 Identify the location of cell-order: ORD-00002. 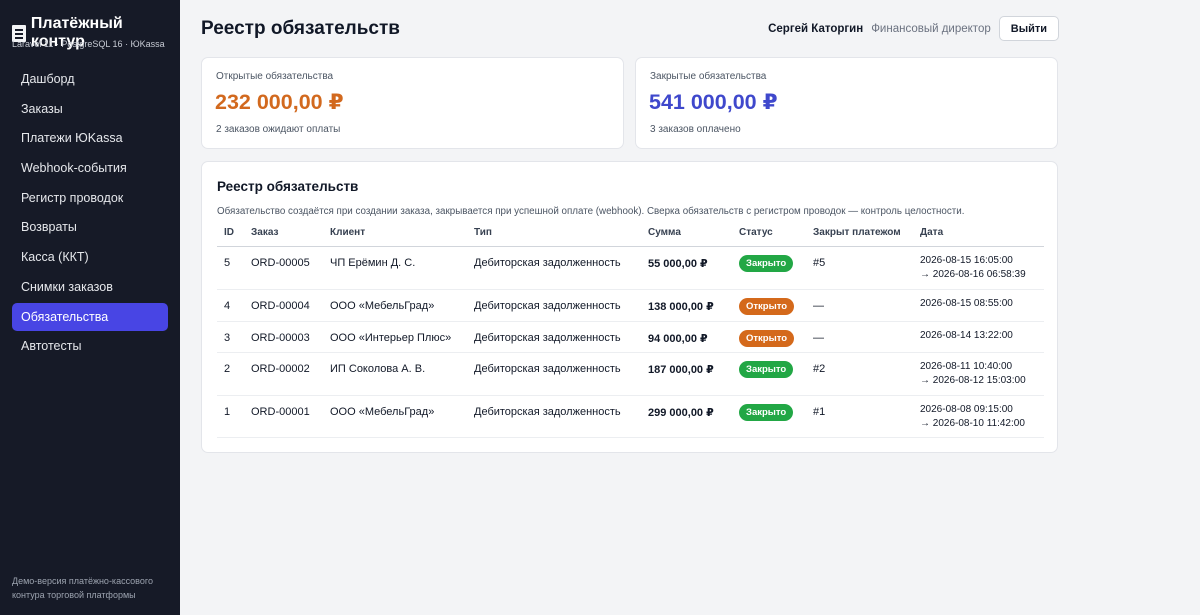
(280, 369).